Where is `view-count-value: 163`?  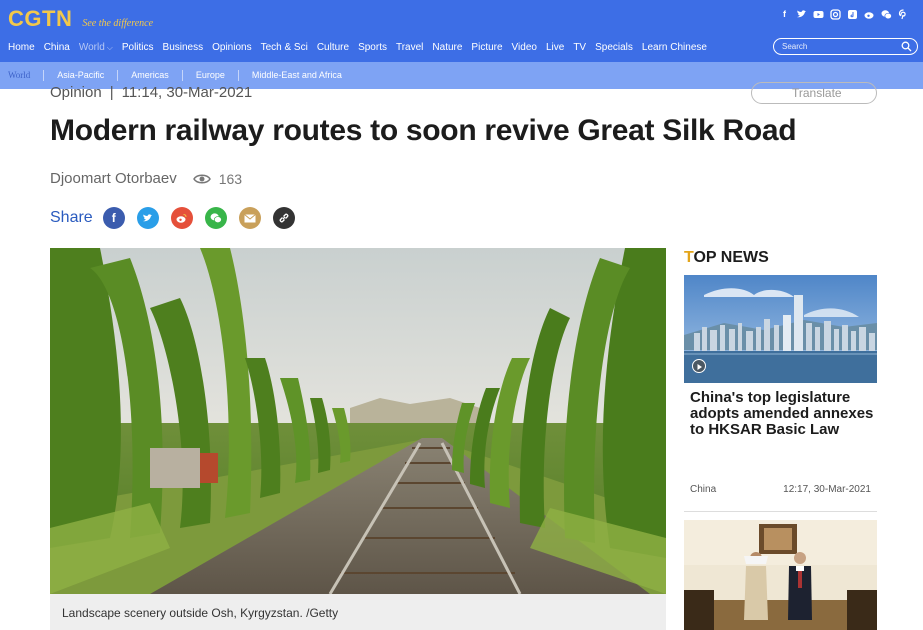
view-count-value: 163 is located at coordinates (230, 178).